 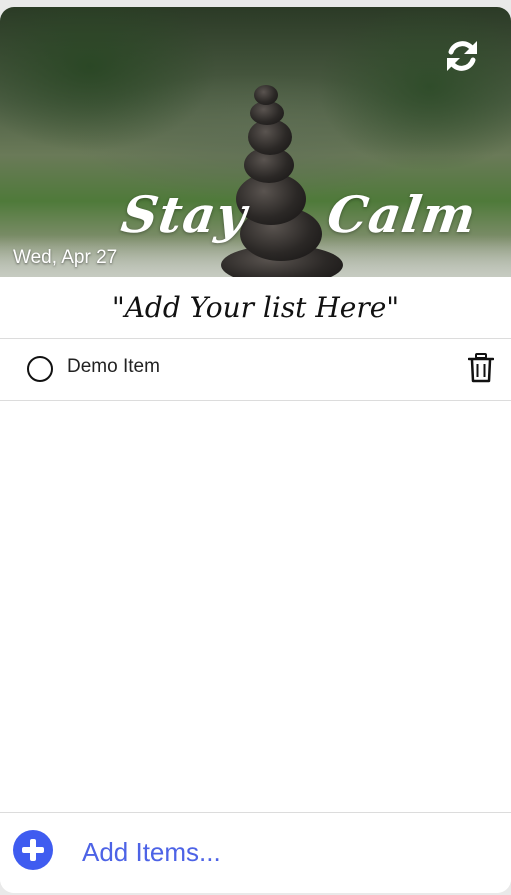 I want to click on add-item-bar, so click(x=255, y=852).